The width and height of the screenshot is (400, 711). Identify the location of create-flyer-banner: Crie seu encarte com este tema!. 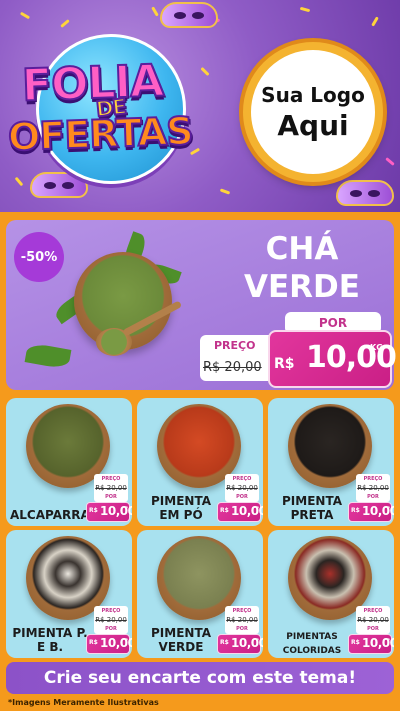
(200, 678).